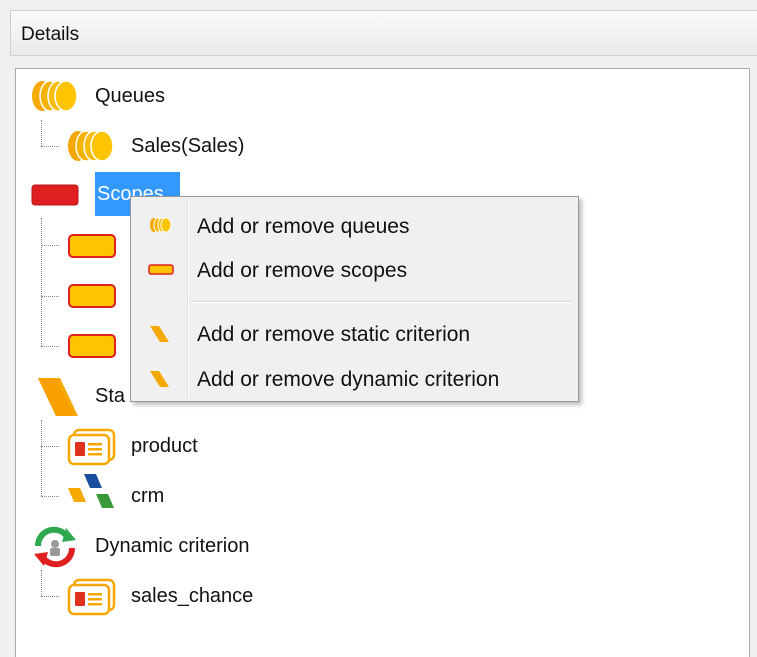  I want to click on panel-title: Details, so click(50, 34).